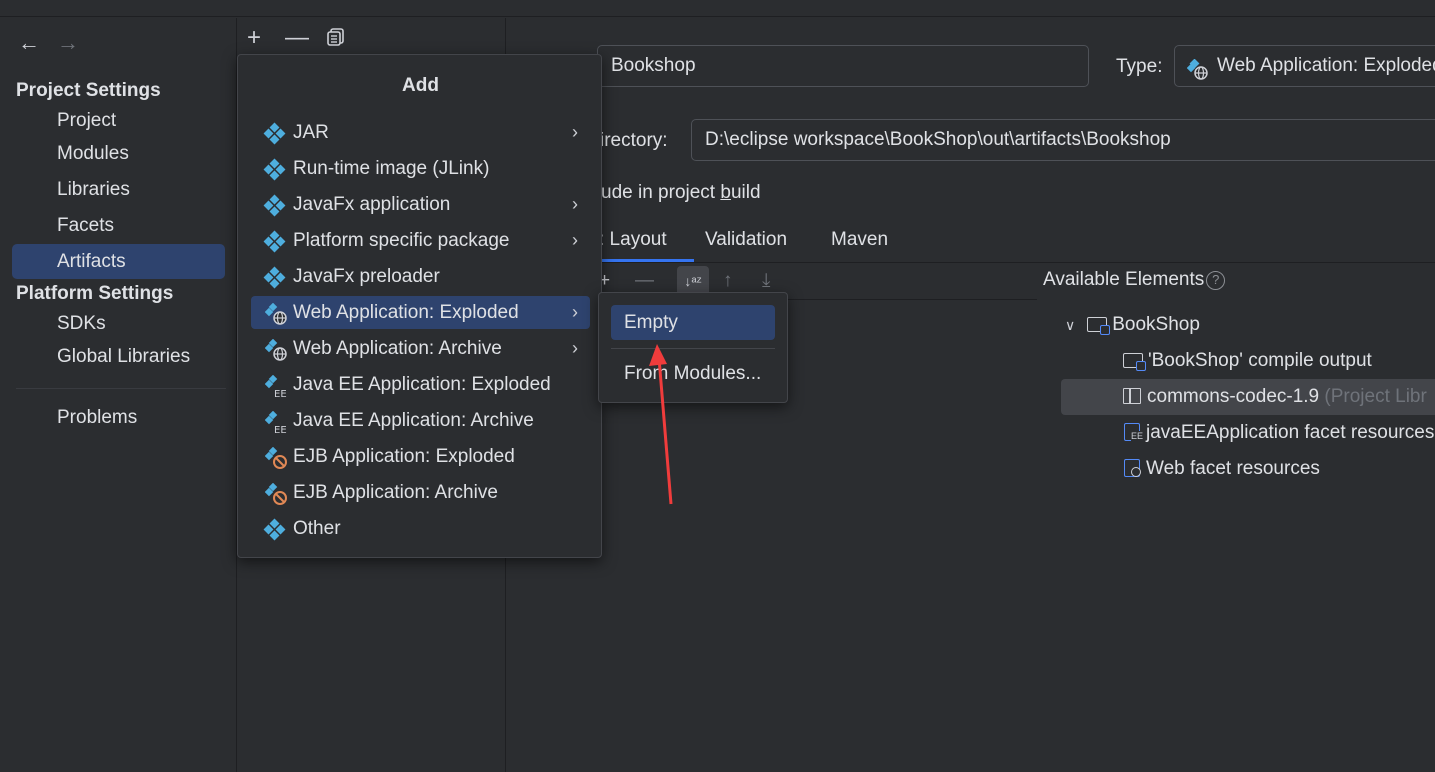 The image size is (1435, 772). What do you see at coordinates (391, 168) in the screenshot?
I see `add-menu-item-label: Run-time image (JLink)` at bounding box center [391, 168].